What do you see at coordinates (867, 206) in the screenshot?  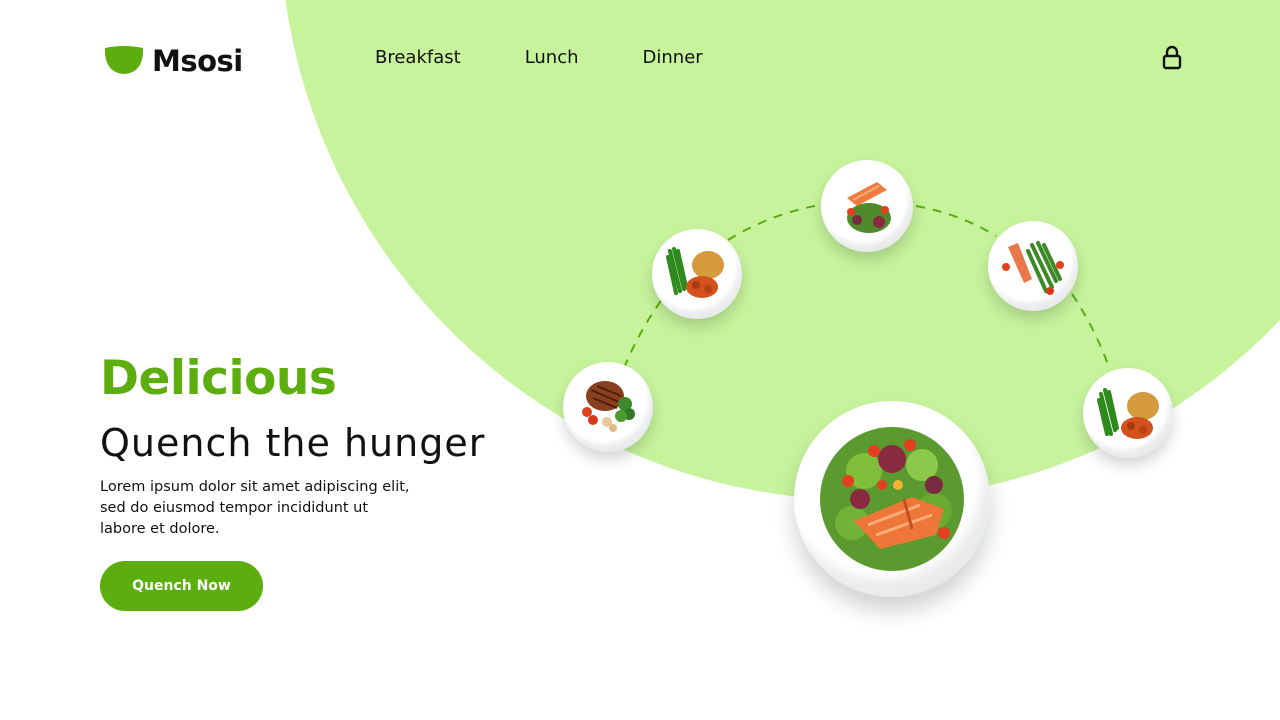 I see `salmon-dish-icon` at bounding box center [867, 206].